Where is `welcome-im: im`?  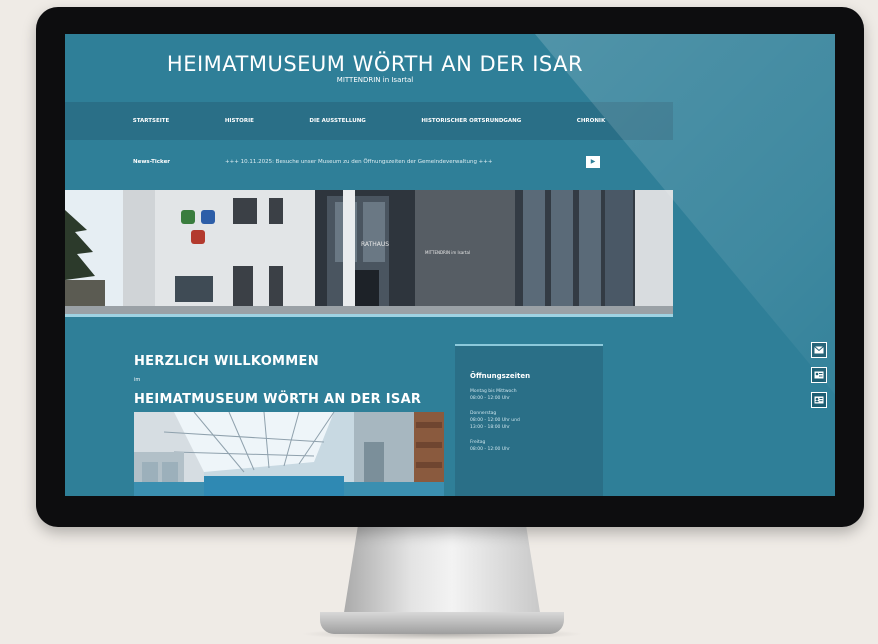 welcome-im: im is located at coordinates (137, 380).